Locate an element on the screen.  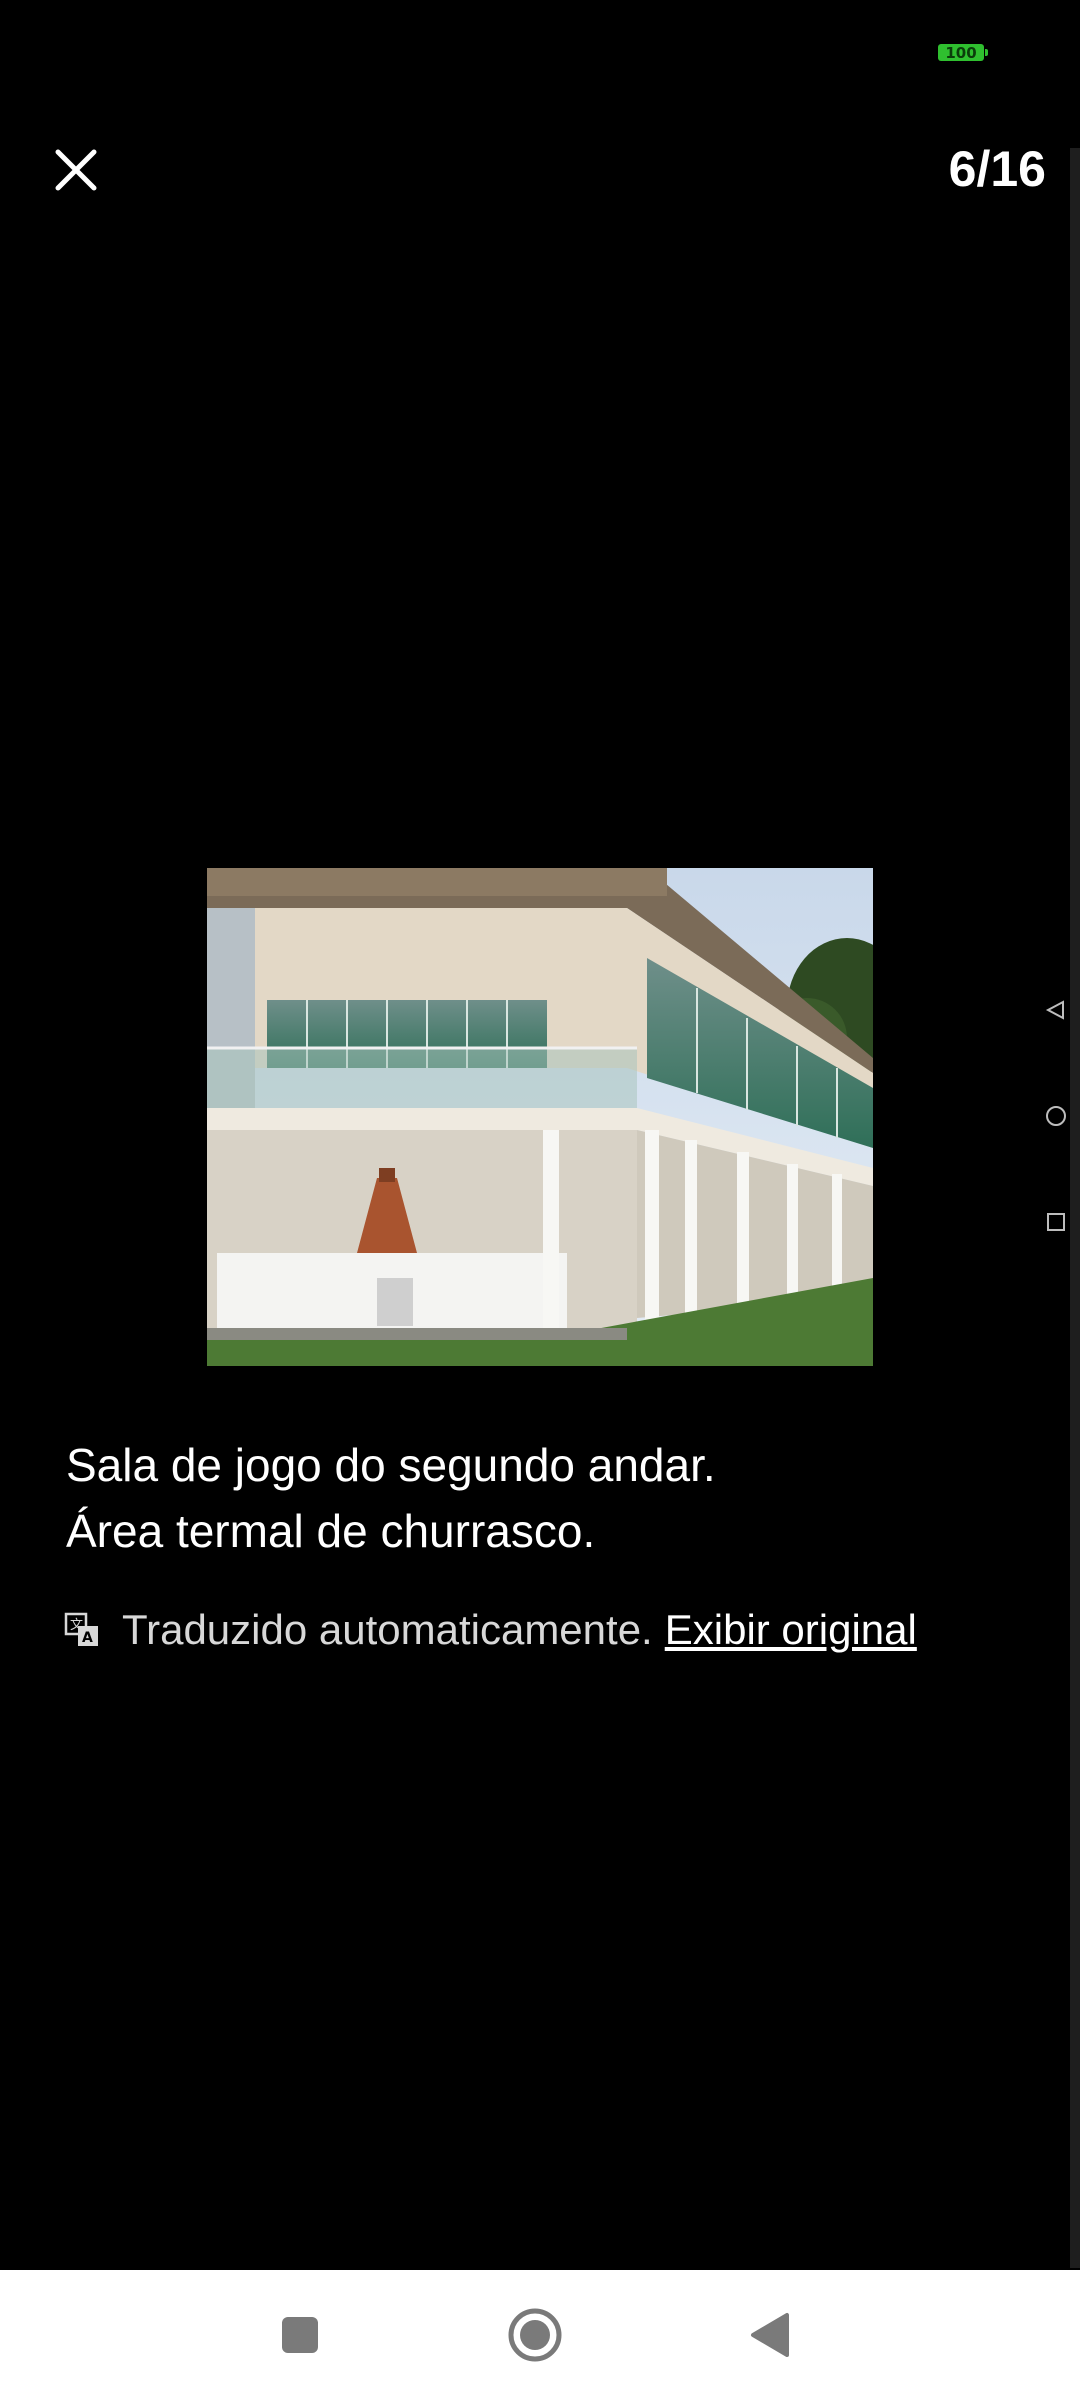
side-home-button is located at coordinates (1056, 1116).